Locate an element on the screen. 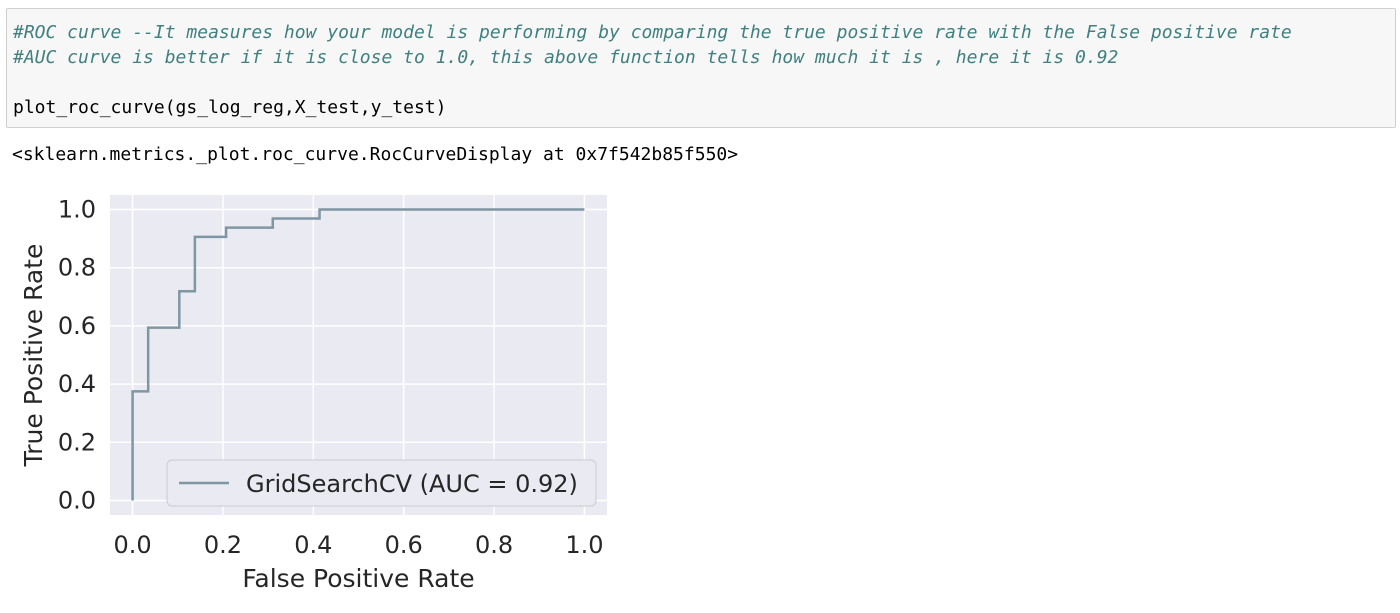 This screenshot has height=613, width=1400. y-tick-label: 0.6 is located at coordinates (77, 326).